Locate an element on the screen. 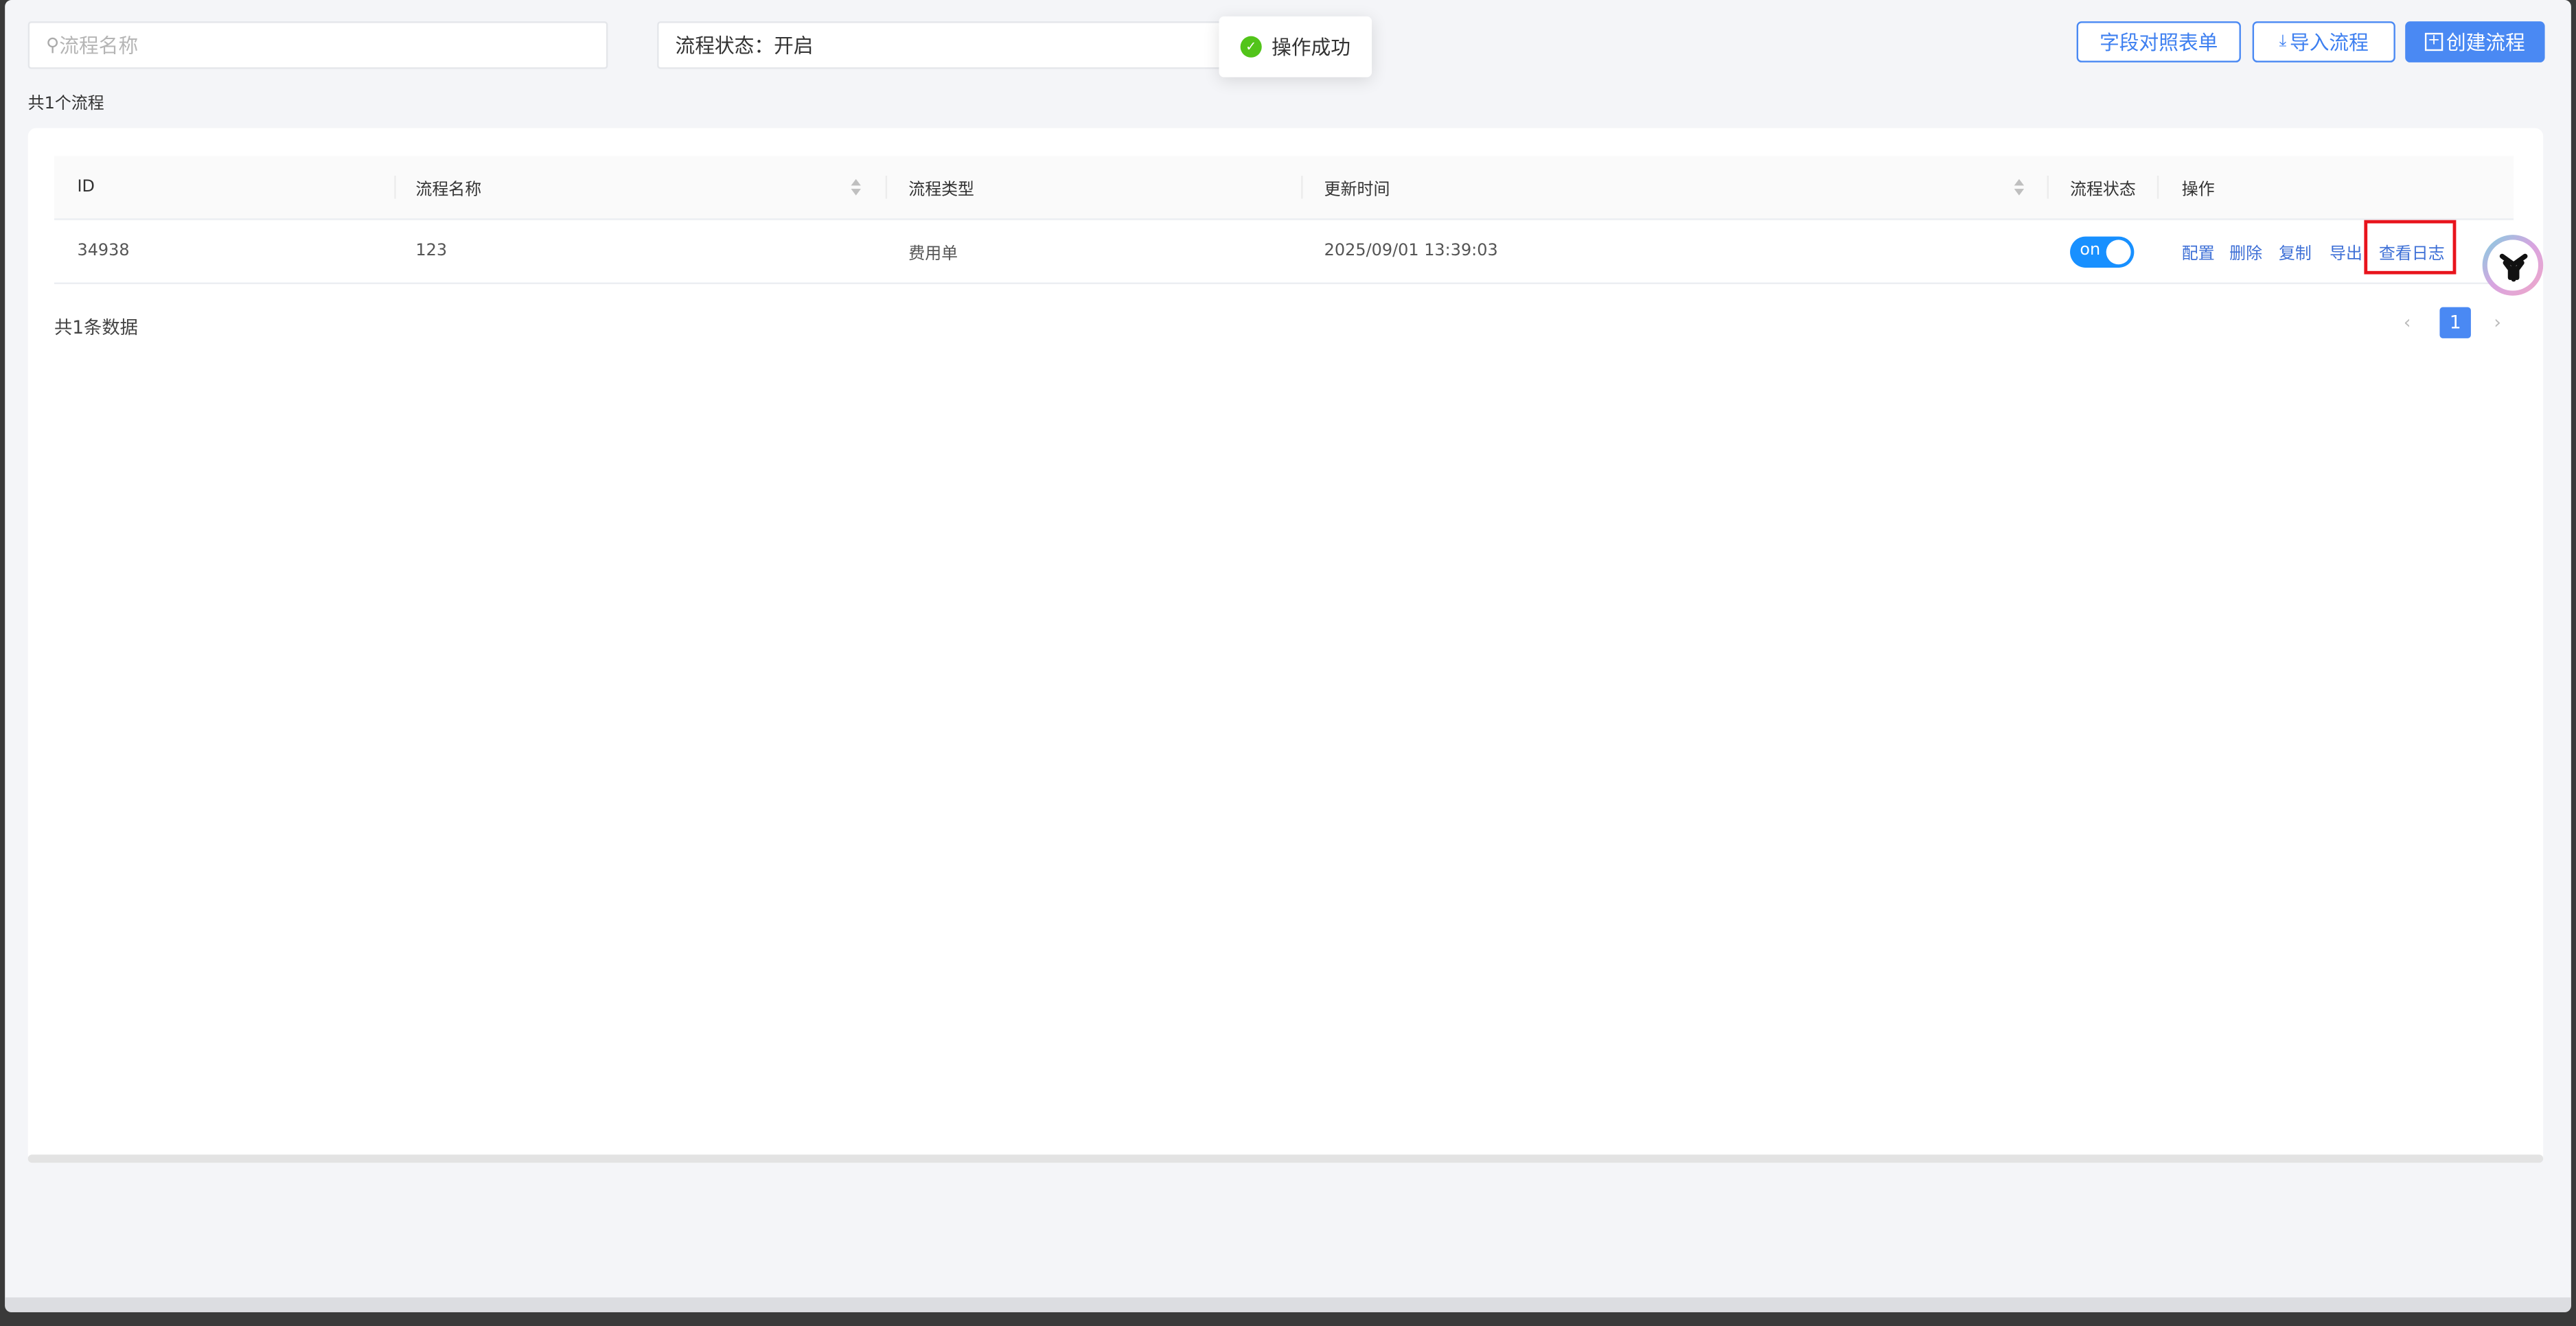  total-records: 共1条数据 is located at coordinates (96, 327).